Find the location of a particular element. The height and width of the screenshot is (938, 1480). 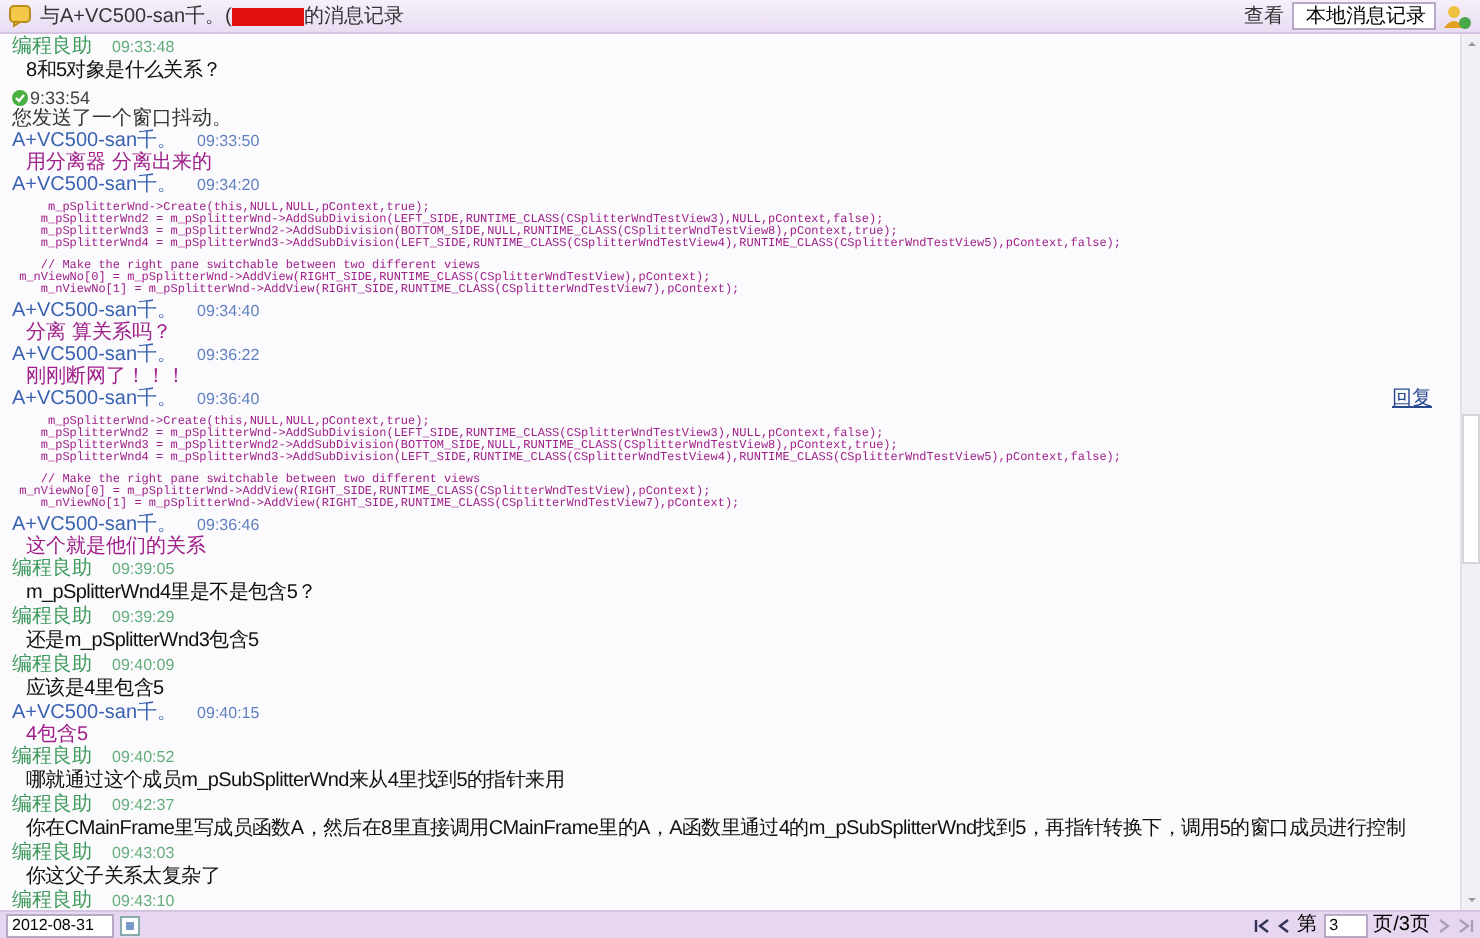

message-time: 09:40:09 is located at coordinates (143, 665).